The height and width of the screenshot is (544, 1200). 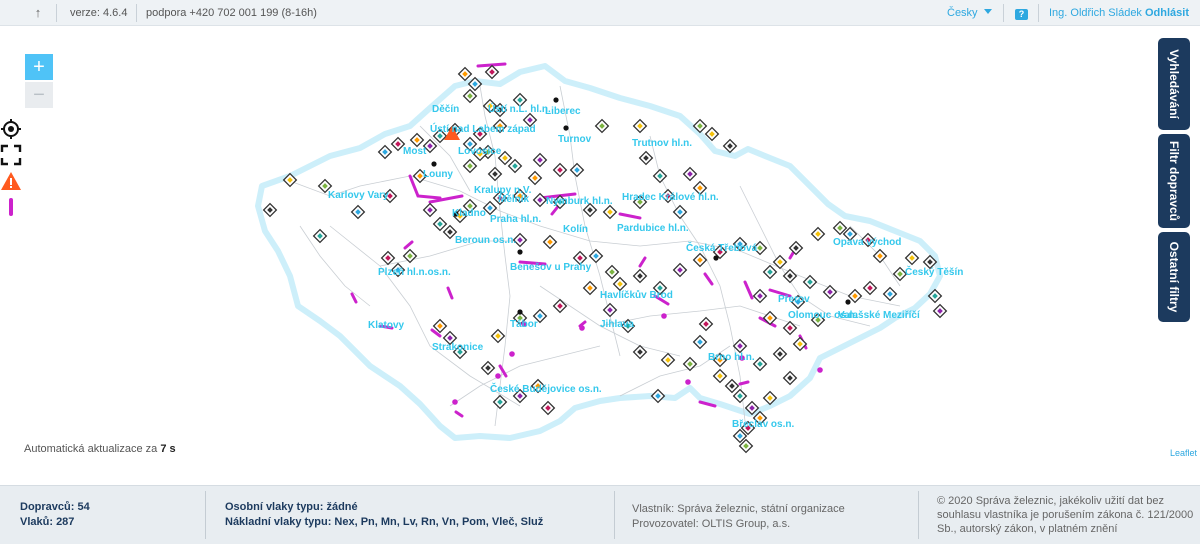 What do you see at coordinates (662, 143) in the screenshot?
I see `city-label: Trutnov hl.n.` at bounding box center [662, 143].